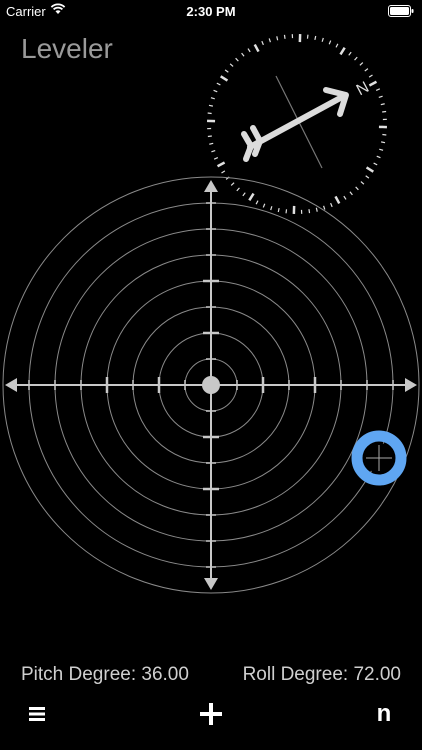 Image resolution: width=422 pixels, height=750 pixels. I want to click on compass-north-label: N, so click(363, 89).